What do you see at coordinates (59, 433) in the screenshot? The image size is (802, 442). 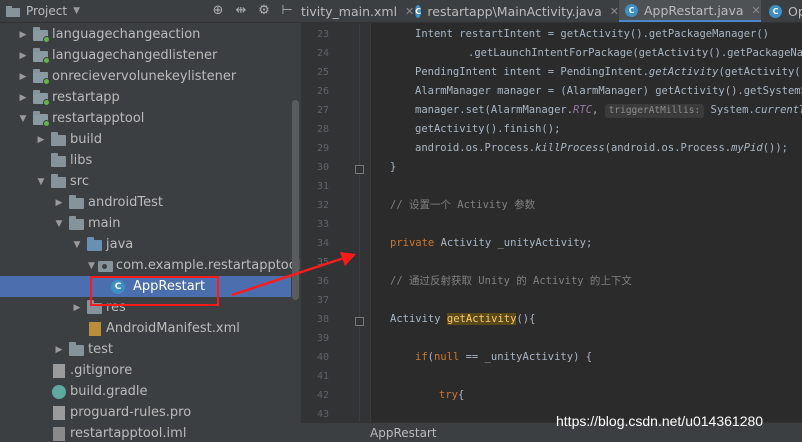 I see `iml-file-icon` at bounding box center [59, 433].